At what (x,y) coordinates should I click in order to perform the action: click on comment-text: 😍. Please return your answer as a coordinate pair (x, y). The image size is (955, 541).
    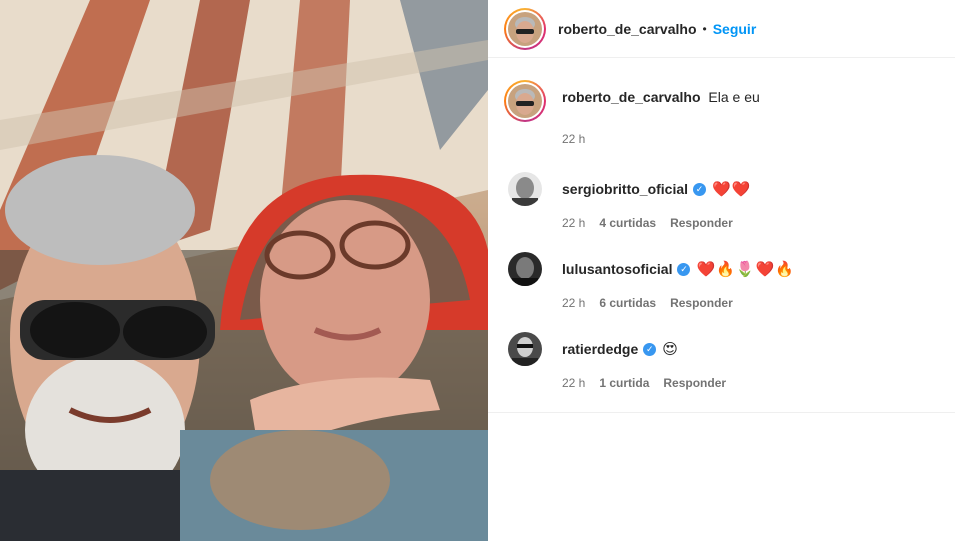
    Looking at the image, I should click on (670, 349).